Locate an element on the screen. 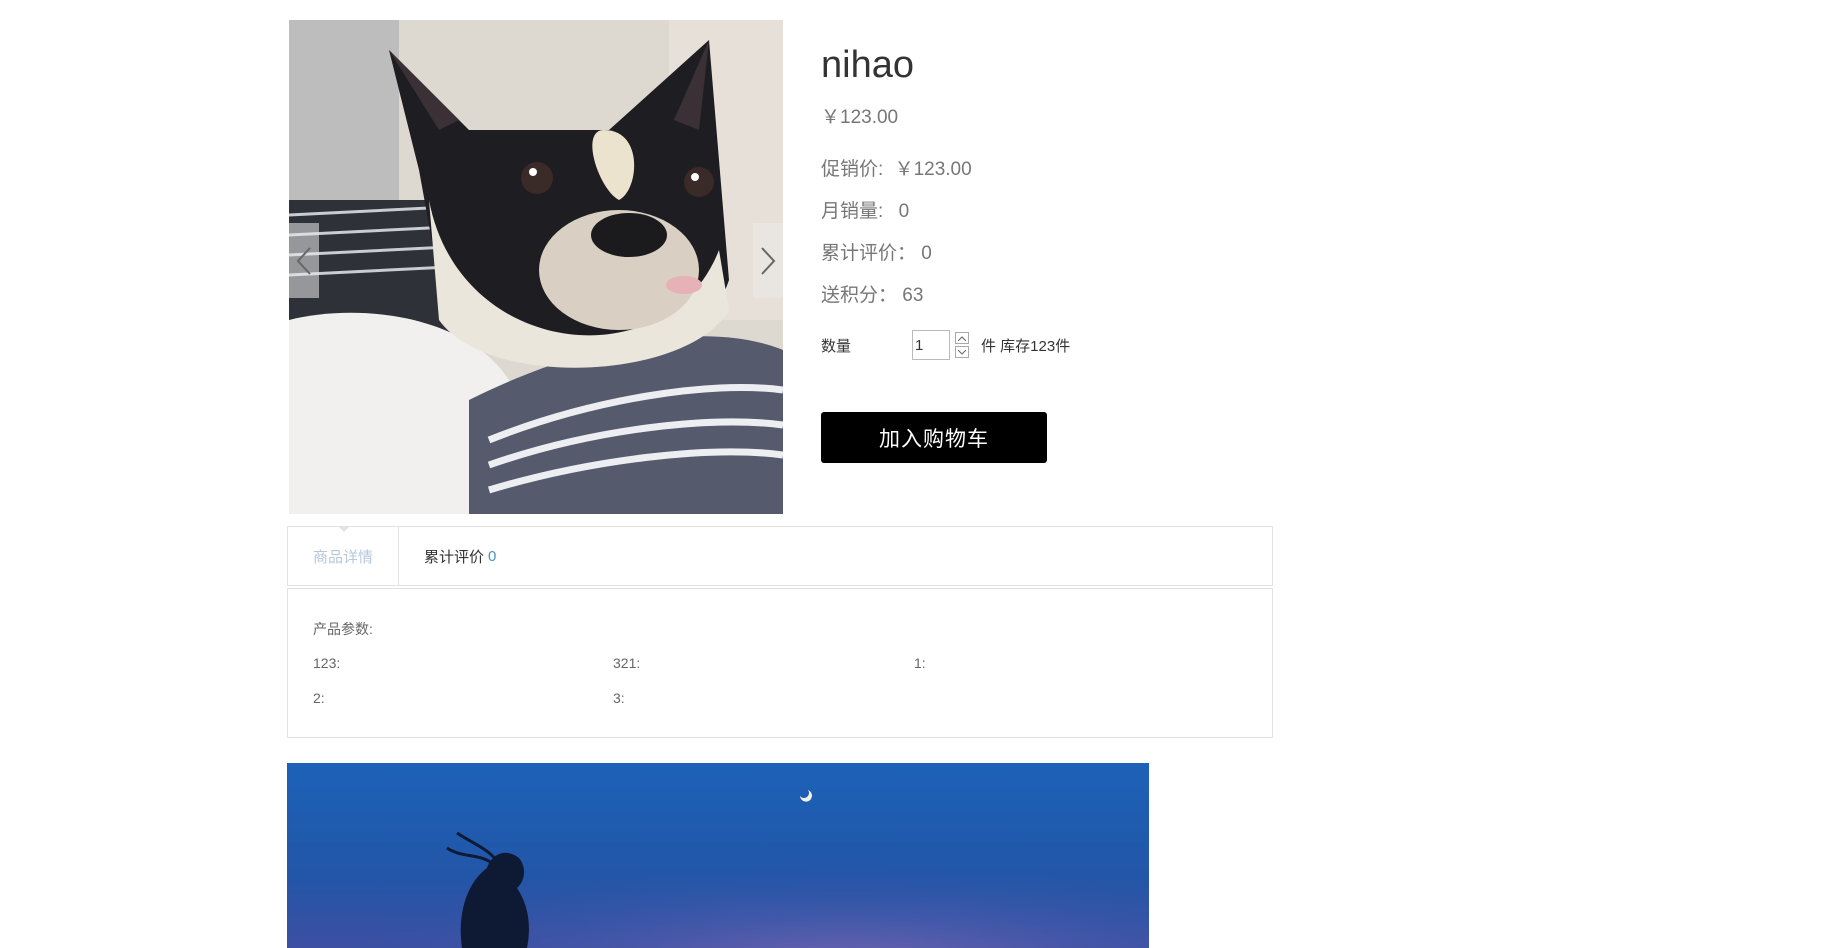 The width and height of the screenshot is (1830, 948). tab-reviews: 累计评价 0 is located at coordinates (460, 556).